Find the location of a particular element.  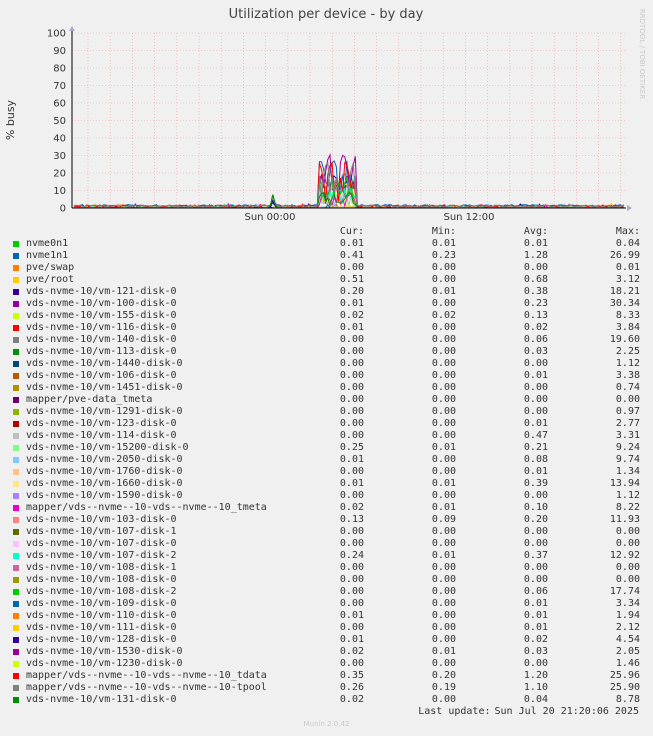

legend-name: vds-nvme-10/vm-1440-disk-0 is located at coordinates (104, 363).